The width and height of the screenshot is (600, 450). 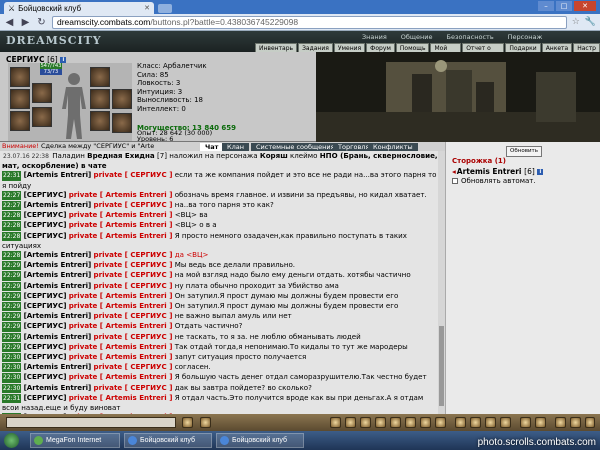 What do you see at coordinates (455, 181) in the screenshot?
I see `auto-refresh-checkbox` at bounding box center [455, 181].